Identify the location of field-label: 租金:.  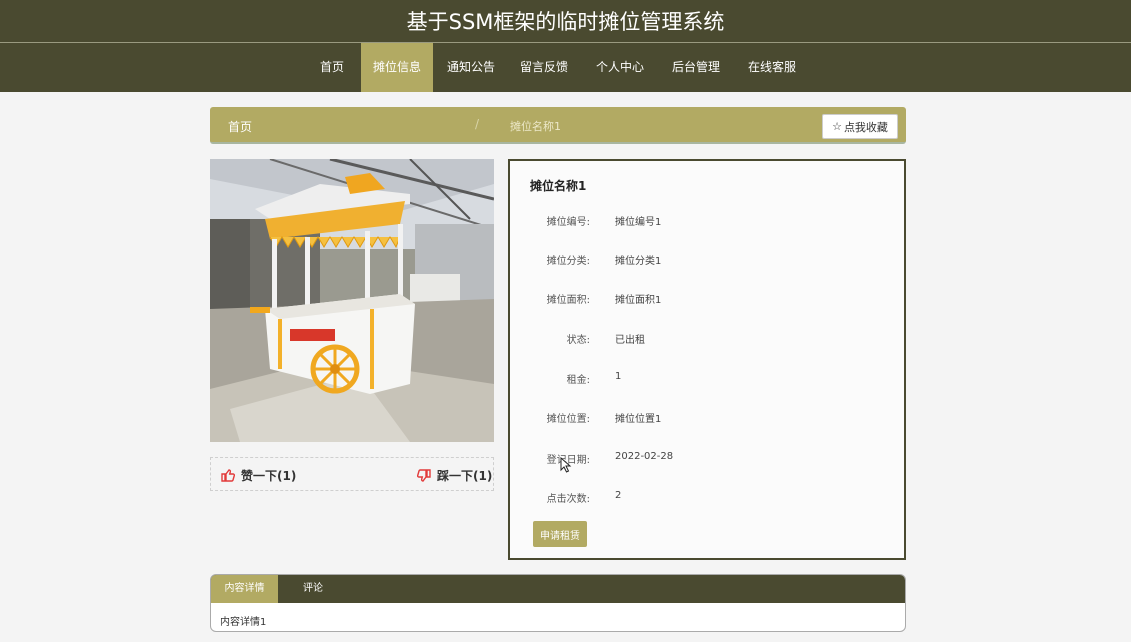
(578, 380).